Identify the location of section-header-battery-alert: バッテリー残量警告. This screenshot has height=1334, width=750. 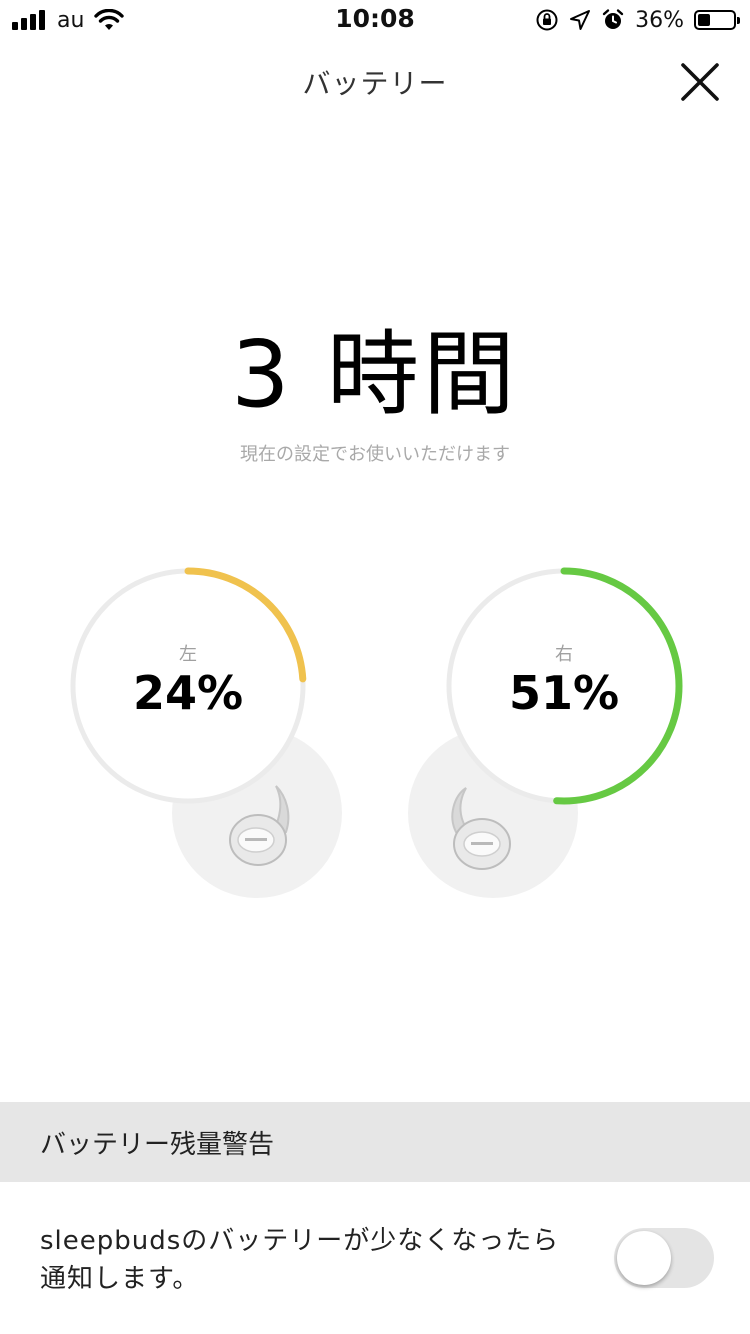
(375, 1142).